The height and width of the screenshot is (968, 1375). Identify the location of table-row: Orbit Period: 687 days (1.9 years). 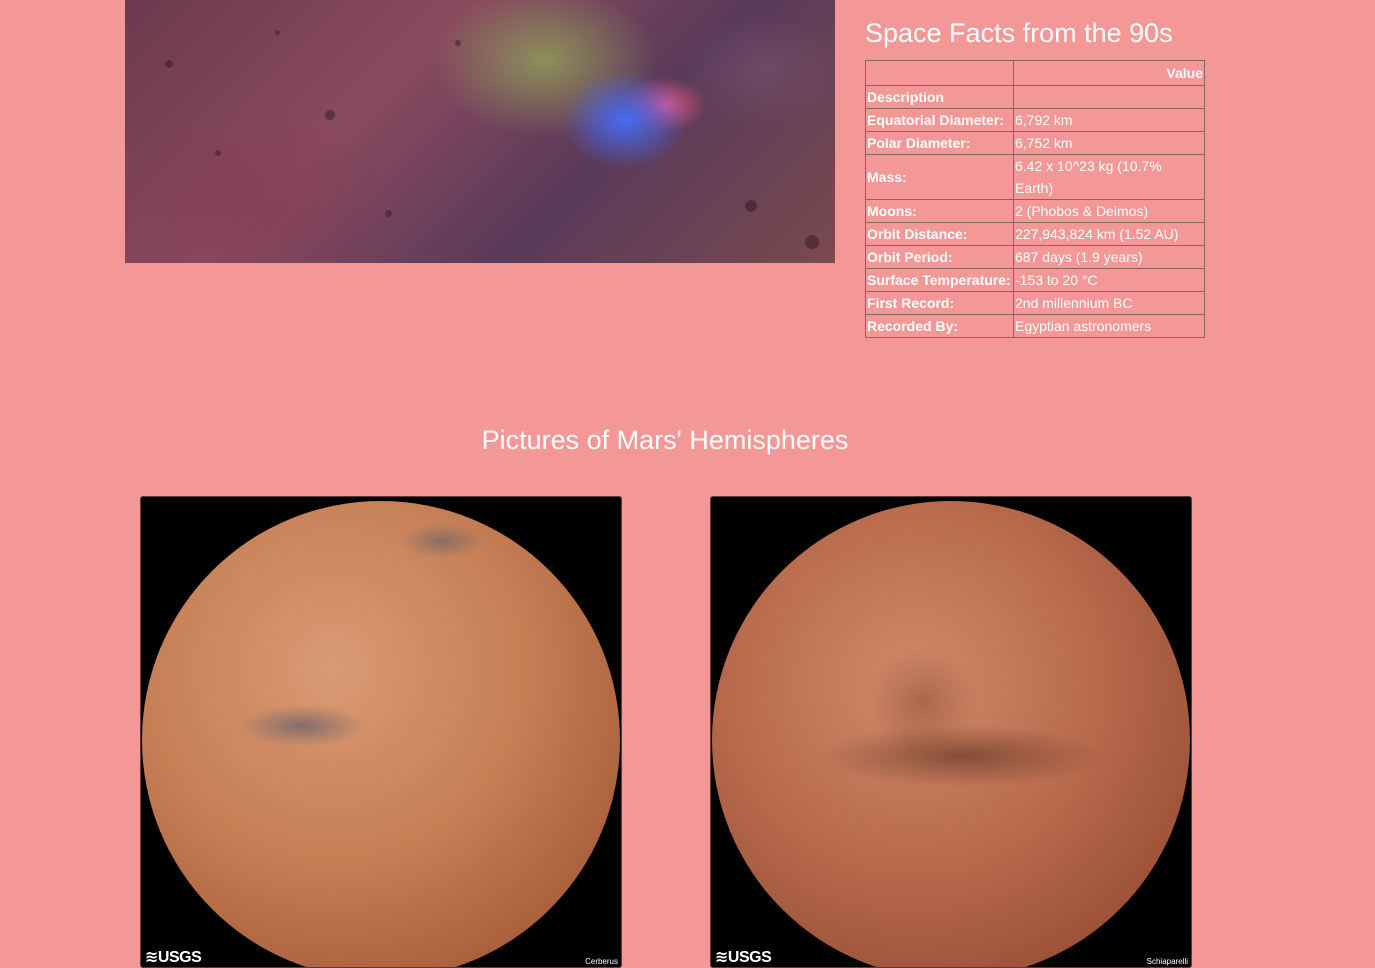
(1035, 257).